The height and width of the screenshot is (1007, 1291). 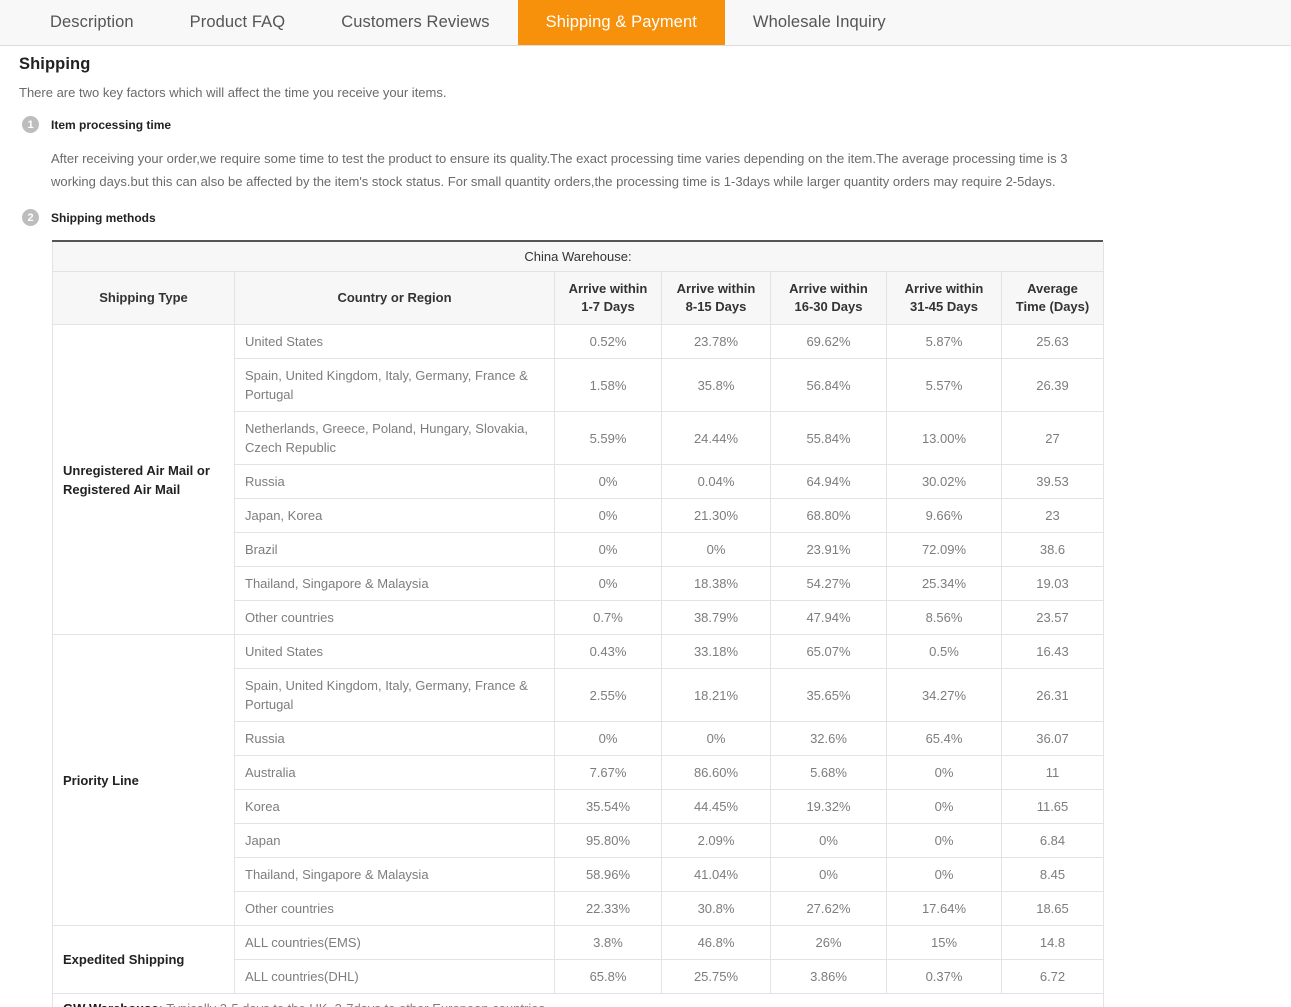 I want to click on value-avg: 11.65, so click(x=1052, y=806).